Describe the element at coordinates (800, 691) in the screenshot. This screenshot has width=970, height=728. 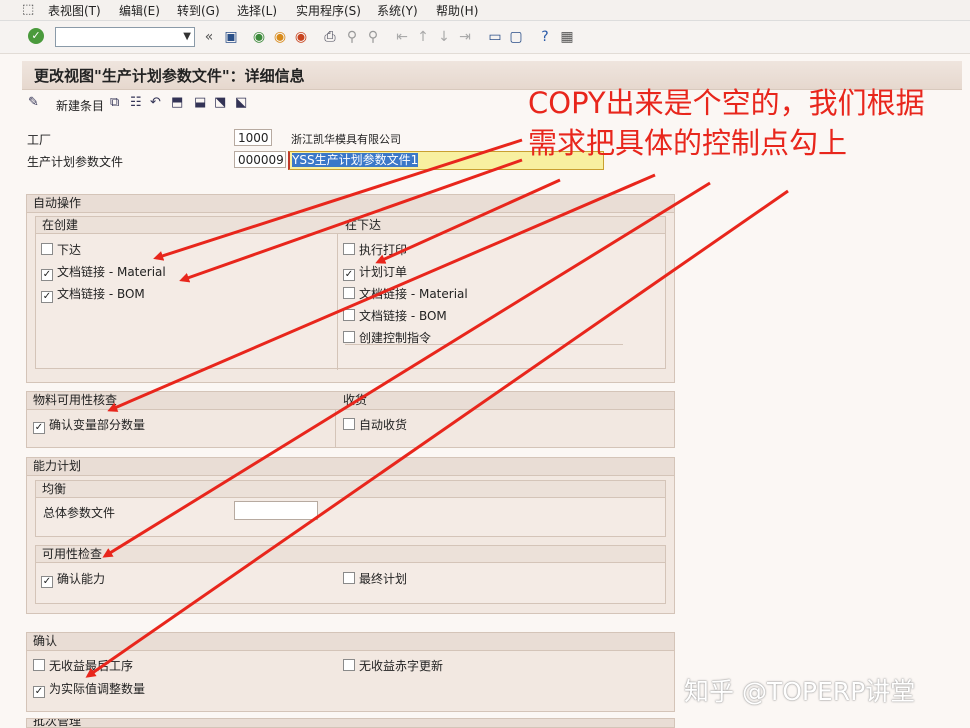
I see `watermark: 知乎 @TOPERP讲堂` at that location.